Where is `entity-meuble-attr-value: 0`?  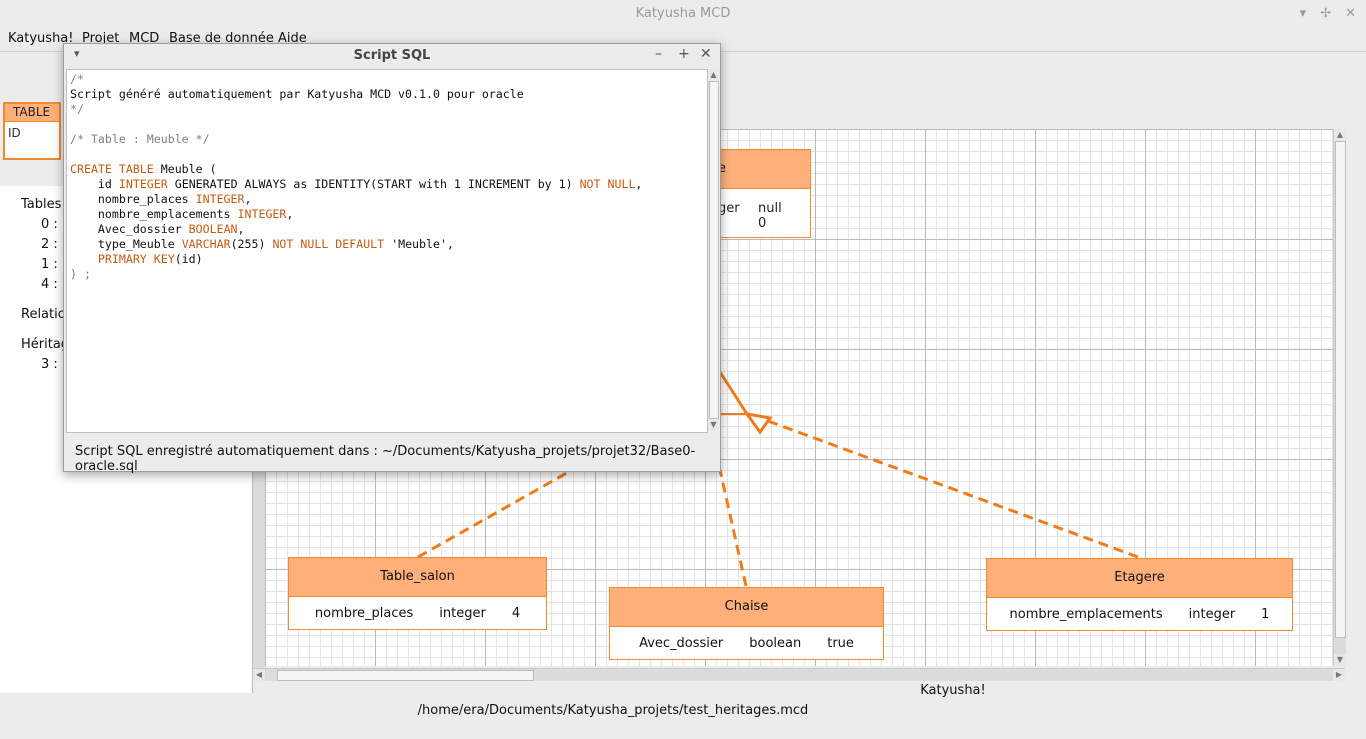
entity-meuble-attr-value: 0 is located at coordinates (762, 223).